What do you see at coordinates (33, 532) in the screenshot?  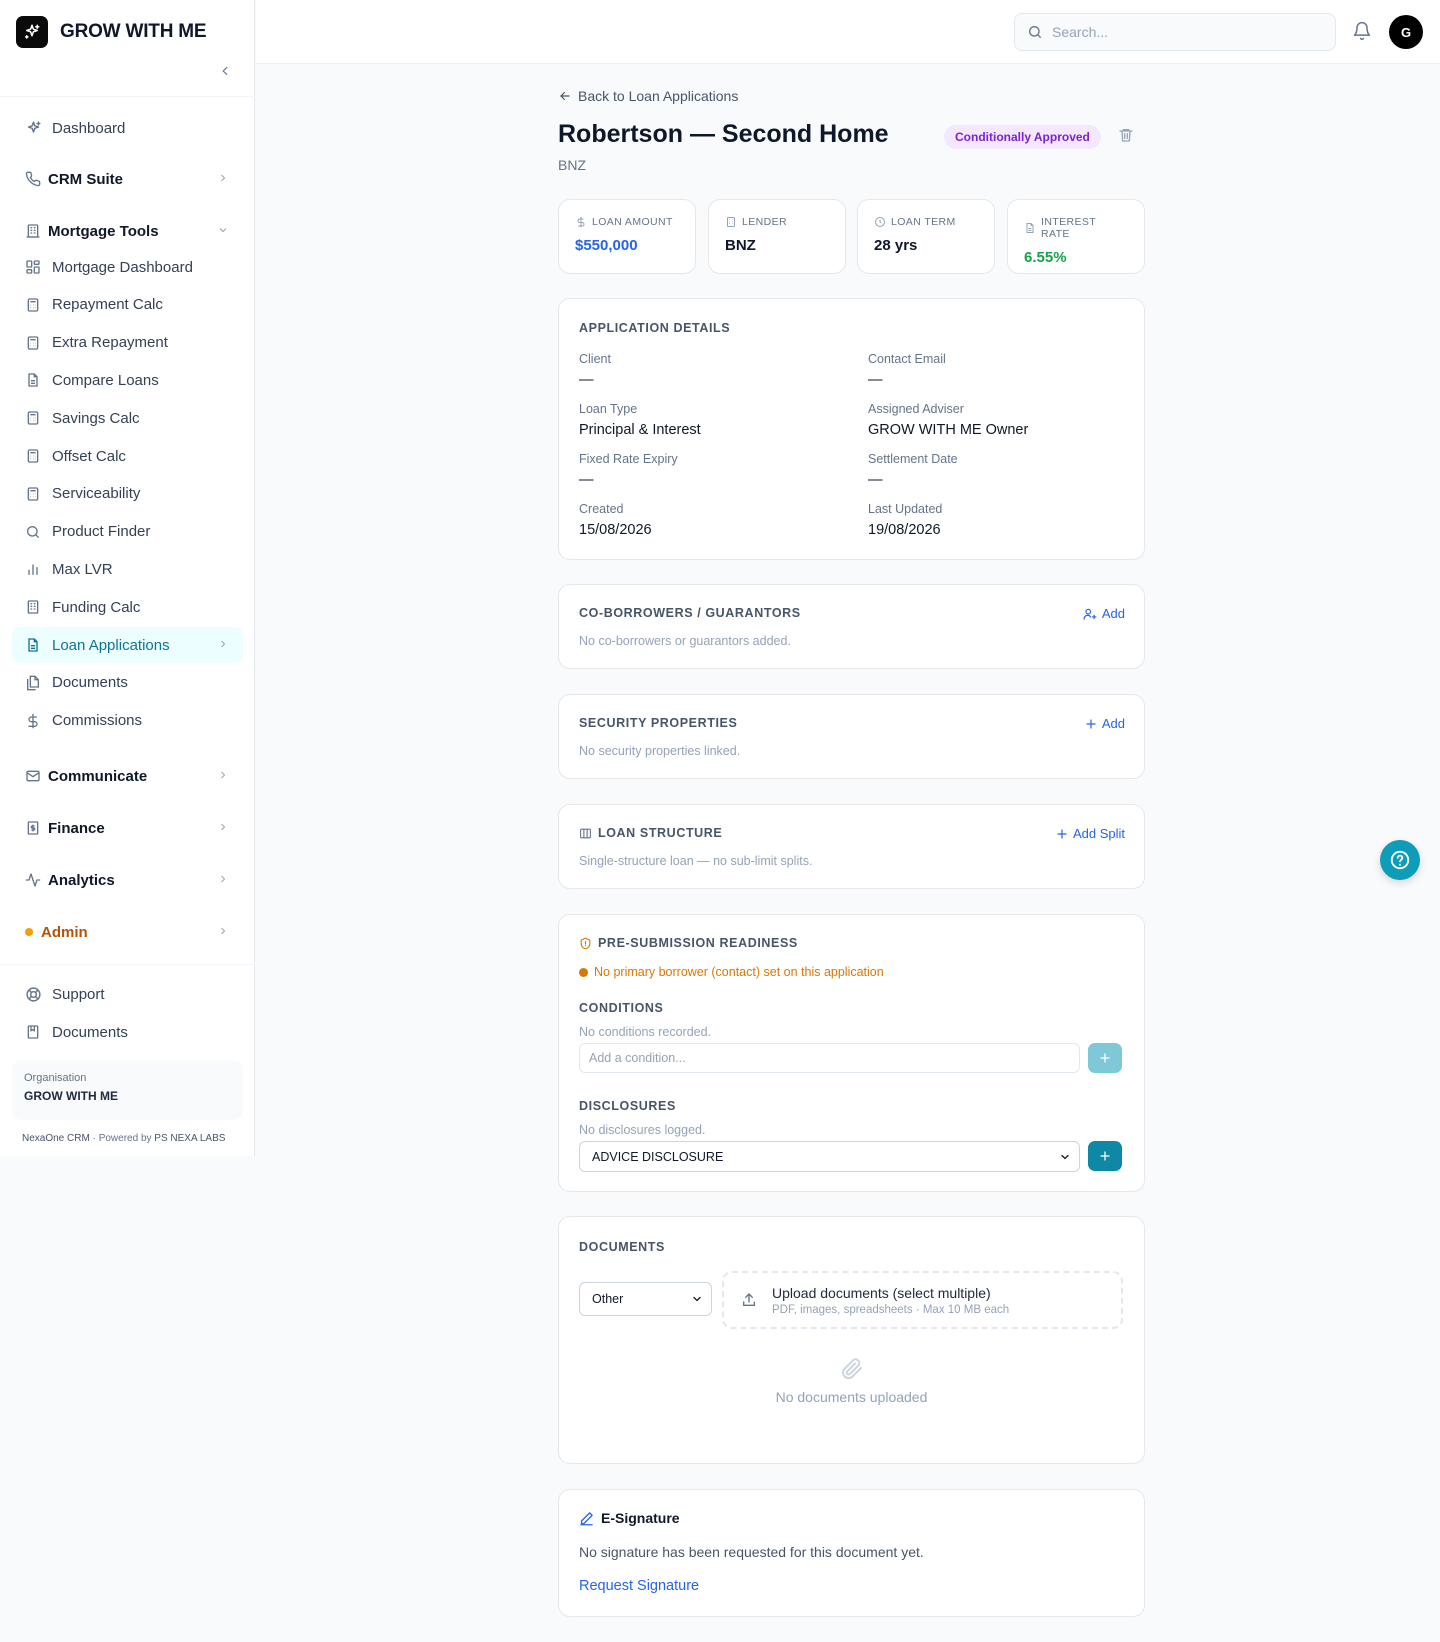 I see `search-icon` at bounding box center [33, 532].